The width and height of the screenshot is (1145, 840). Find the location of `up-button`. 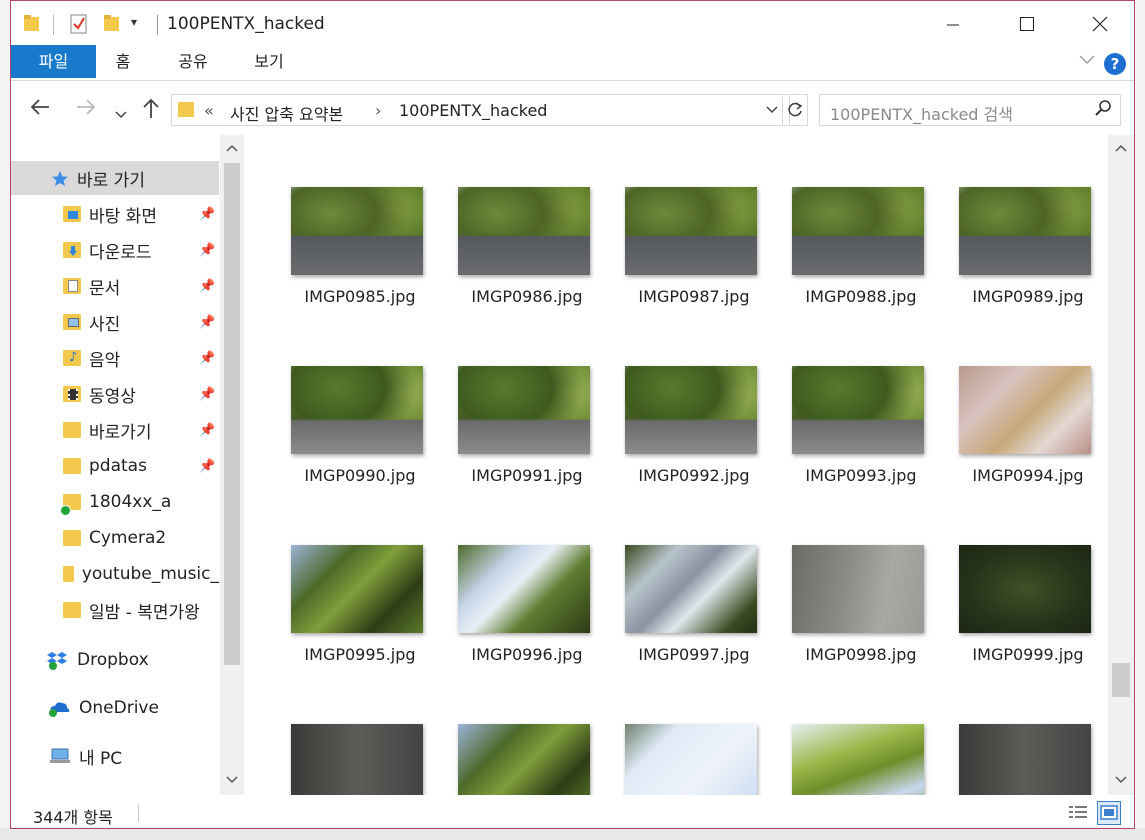

up-button is located at coordinates (151, 110).